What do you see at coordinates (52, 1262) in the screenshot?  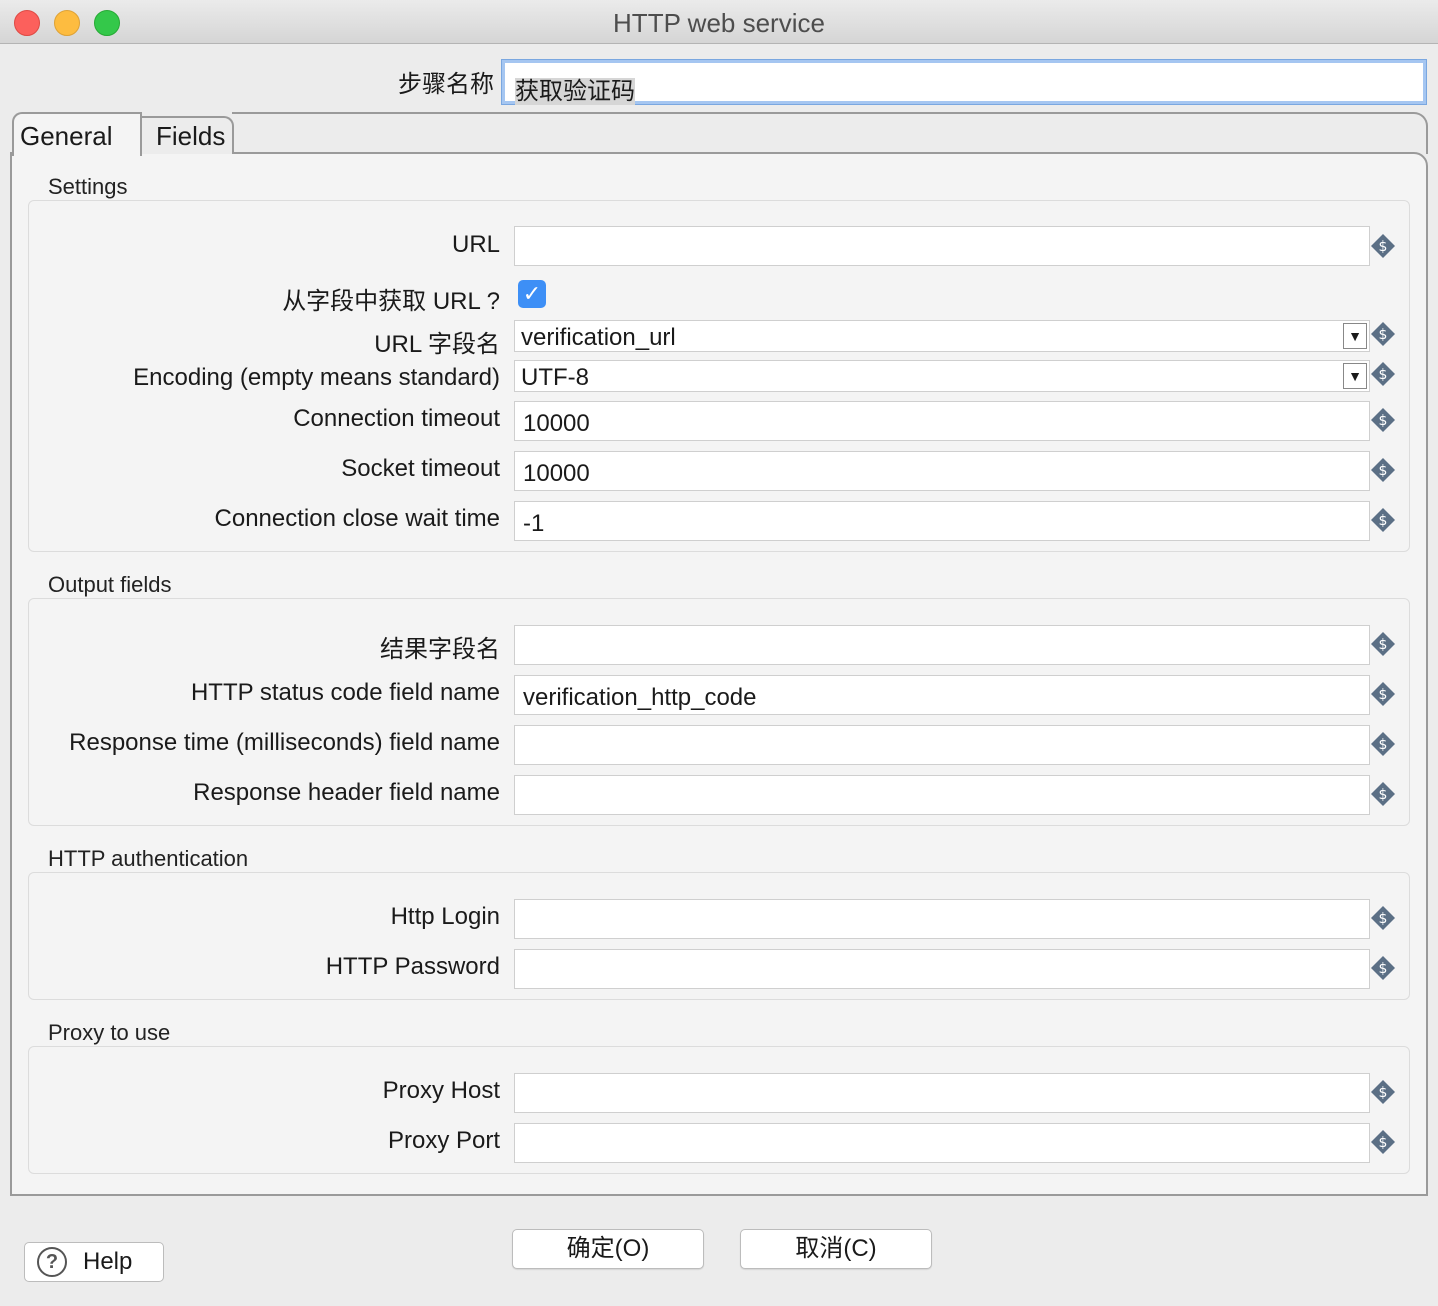 I see `question-circle-icon: ?` at bounding box center [52, 1262].